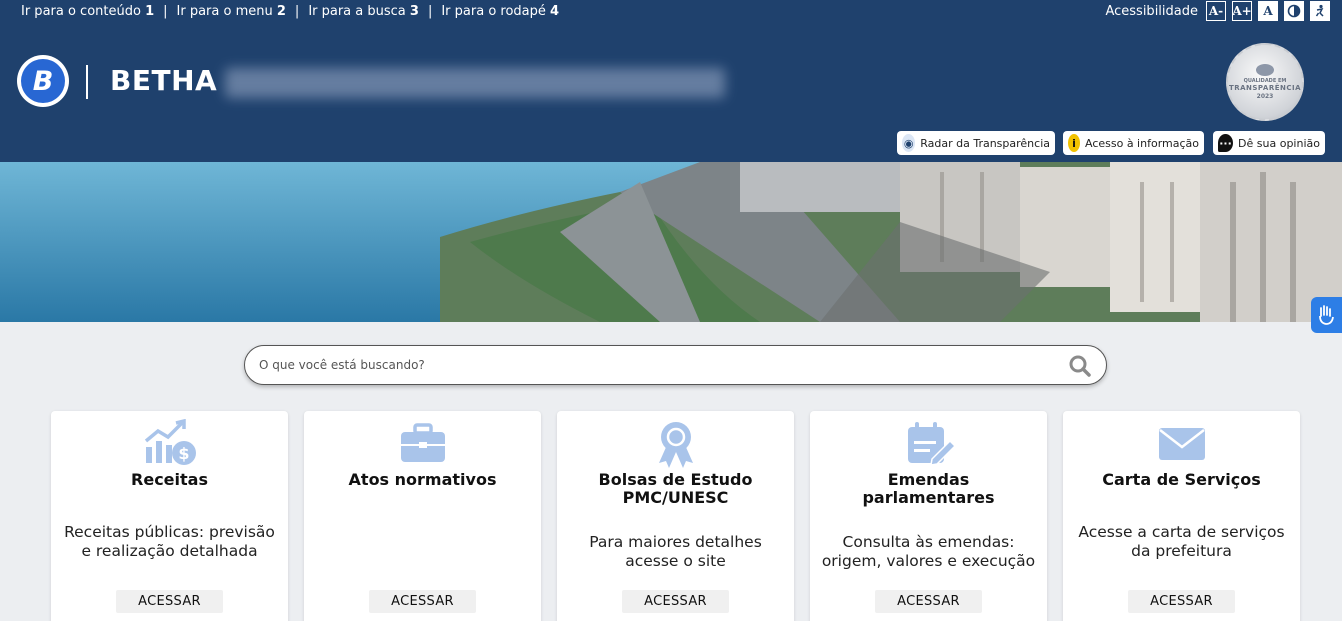 This screenshot has width=1342, height=621. Describe the element at coordinates (675, 551) in the screenshot. I see `card-description: Para maiores detalhes acesse o site` at that location.